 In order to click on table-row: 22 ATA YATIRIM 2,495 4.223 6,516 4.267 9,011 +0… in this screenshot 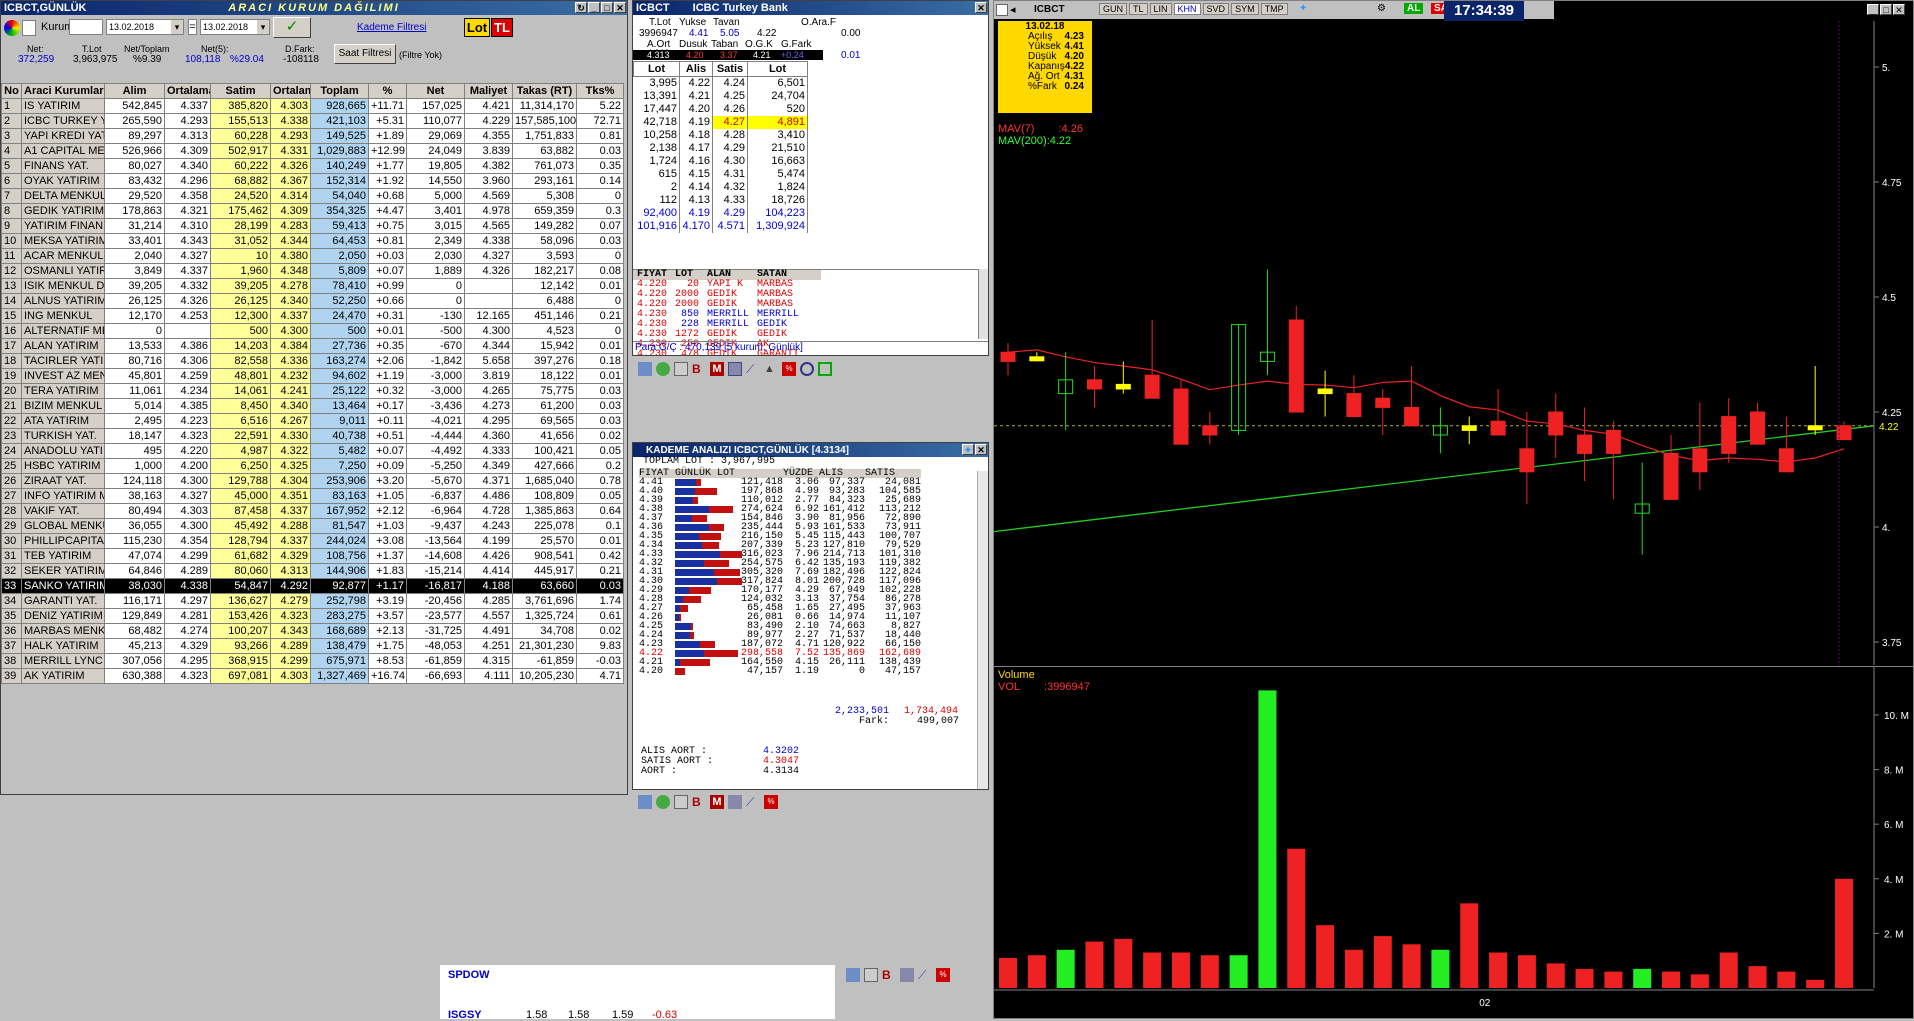, I will do `click(312, 421)`.